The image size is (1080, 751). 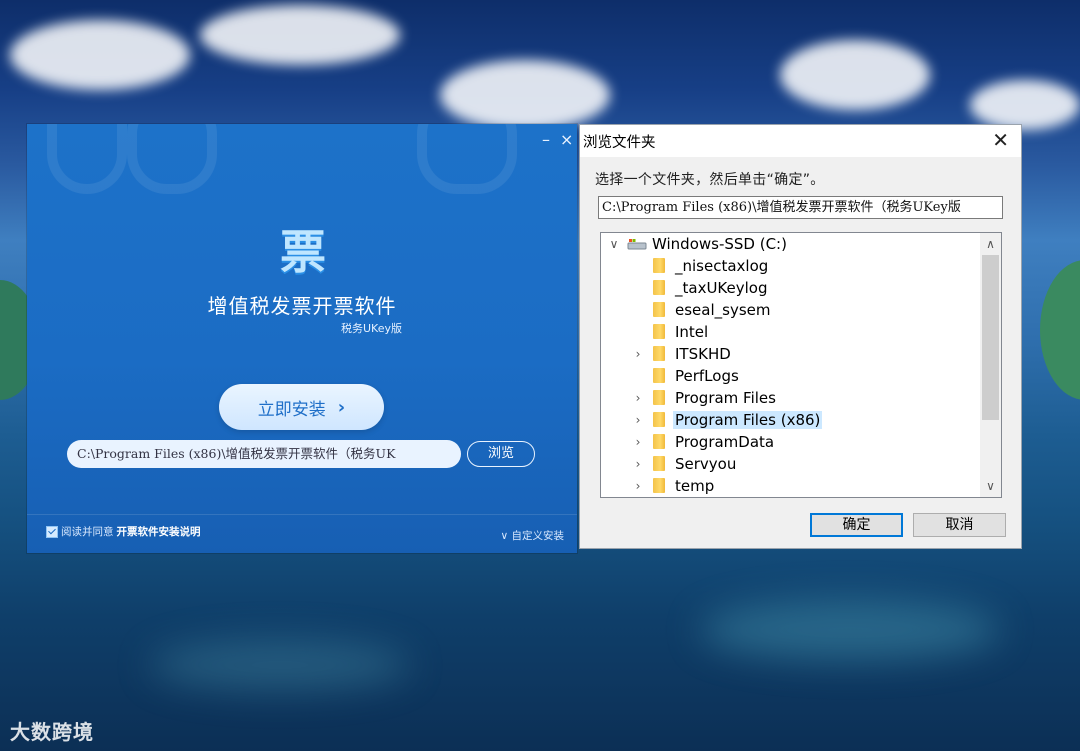 I want to click on tree-item-label: Intel, so click(x=692, y=332).